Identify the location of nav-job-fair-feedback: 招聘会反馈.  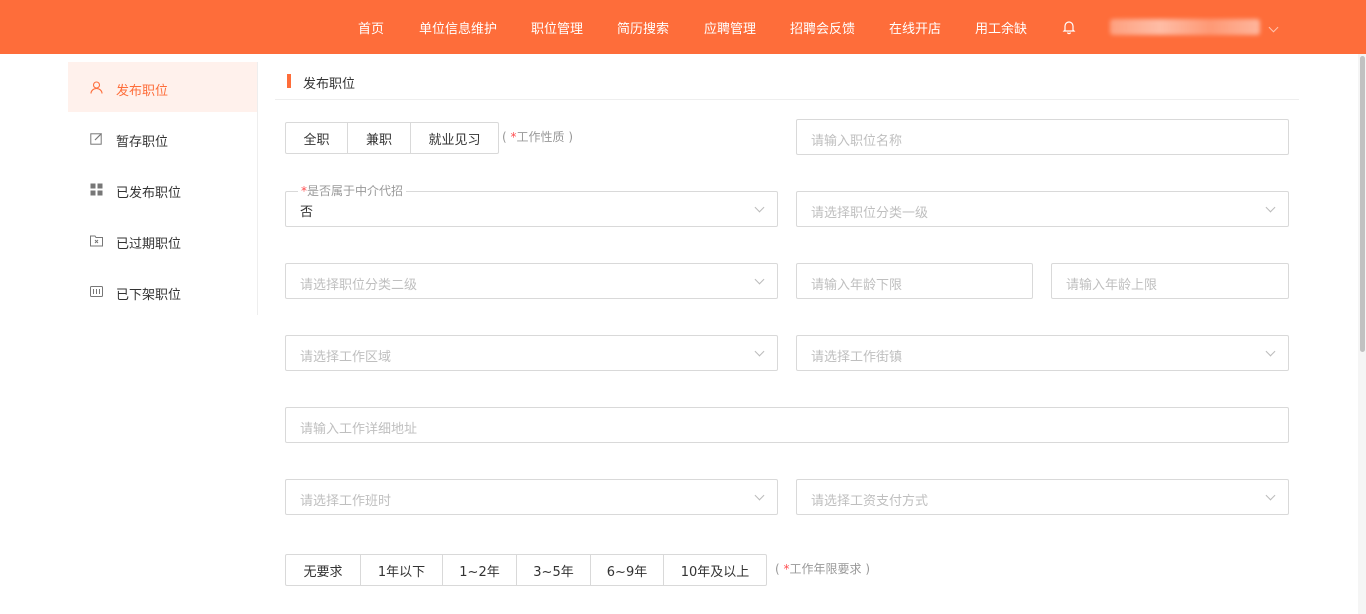
(822, 27).